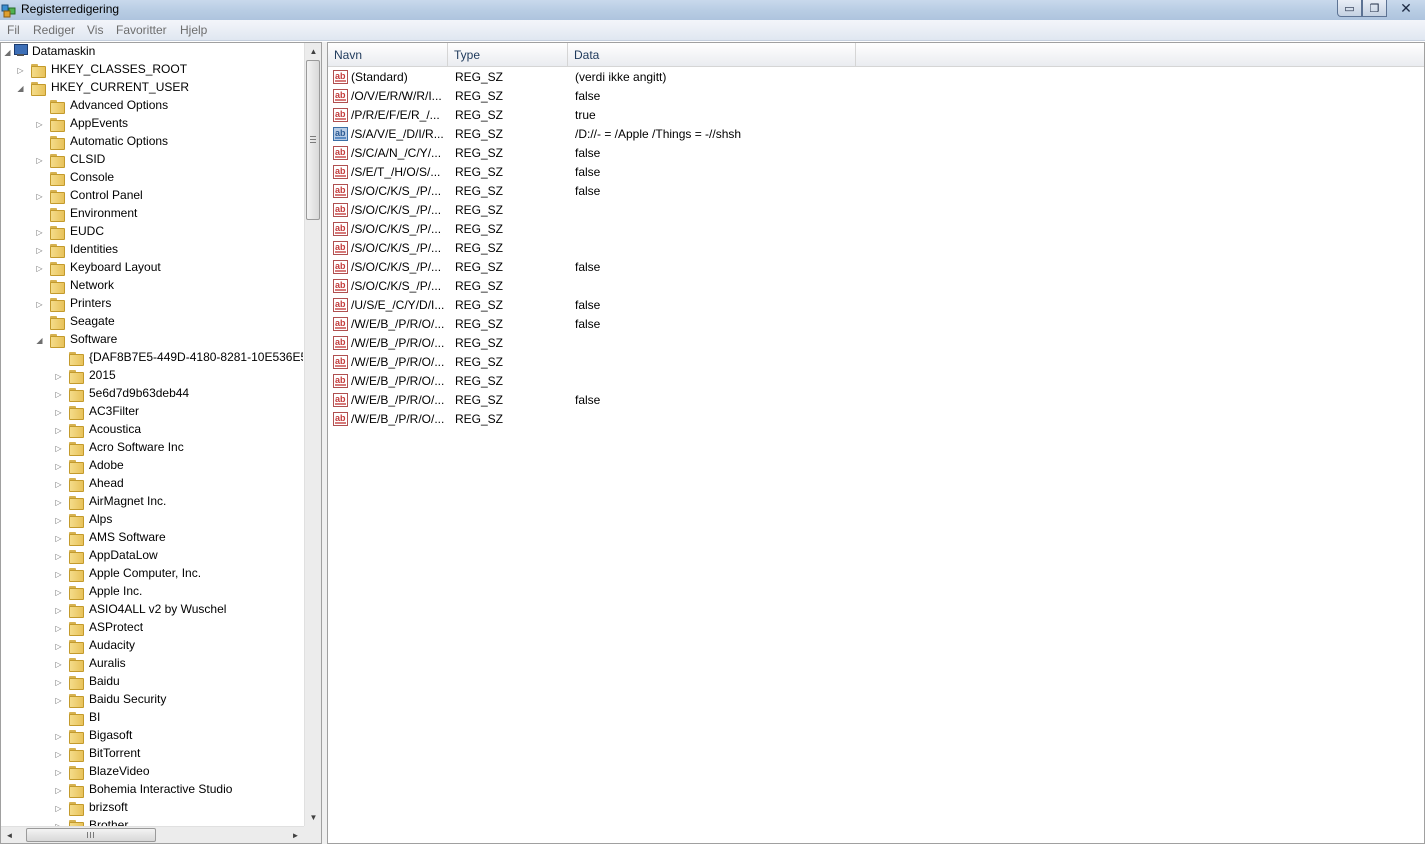  Describe the element at coordinates (313, 817) in the screenshot. I see `scroll-down-arrow-icon: ▼` at that location.